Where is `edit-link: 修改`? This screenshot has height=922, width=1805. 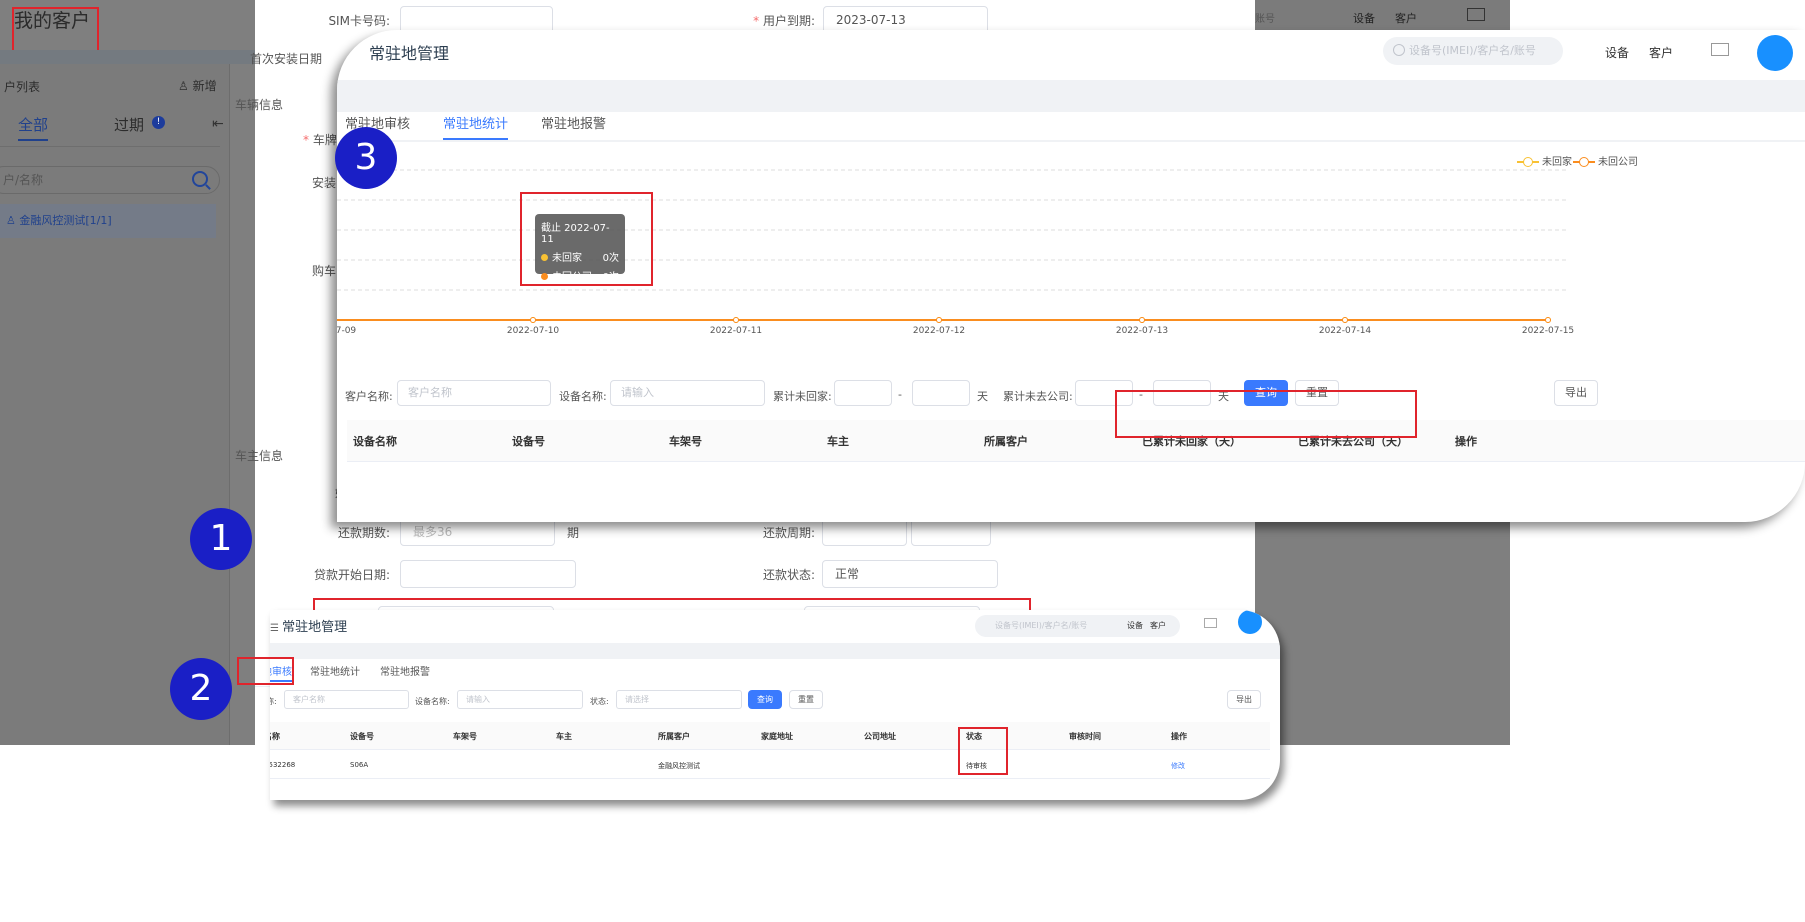 edit-link: 修改 is located at coordinates (1178, 766).